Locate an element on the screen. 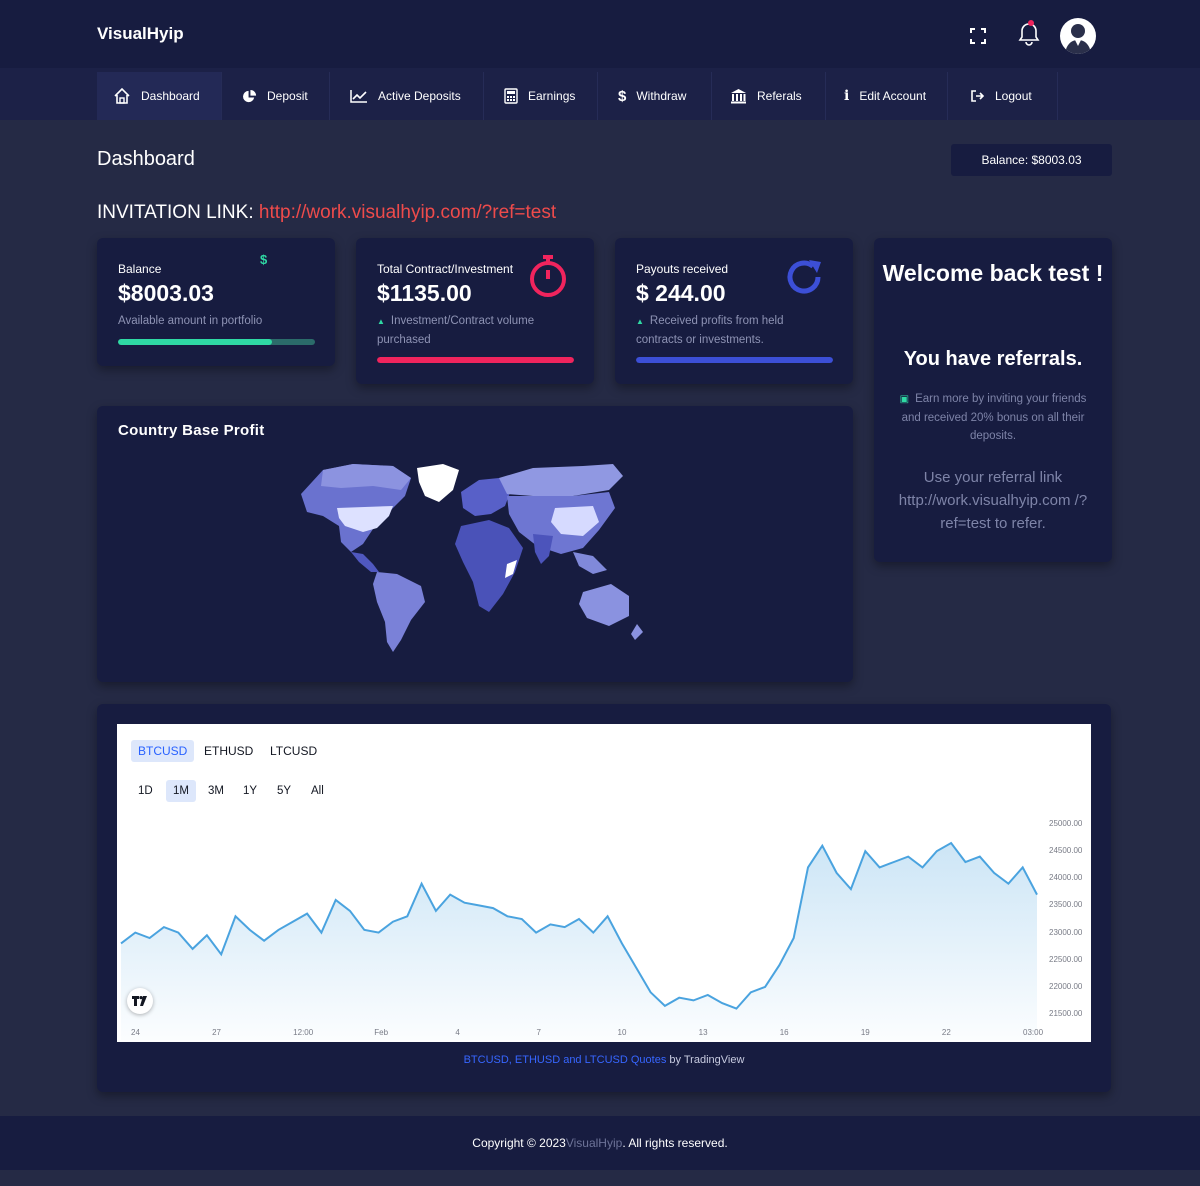 This screenshot has height=1186, width=1200. nav-label: Logout is located at coordinates (1013, 96).